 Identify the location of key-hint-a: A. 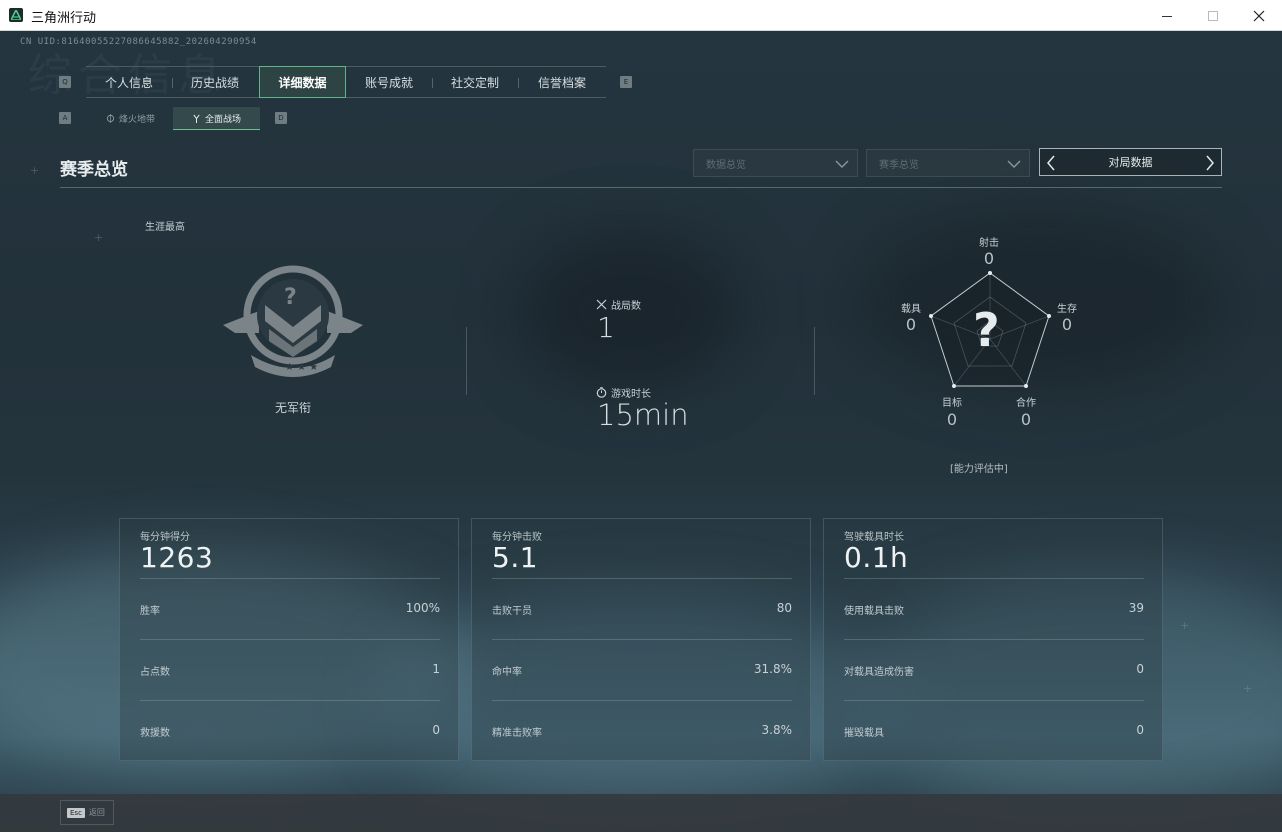
(65, 118).